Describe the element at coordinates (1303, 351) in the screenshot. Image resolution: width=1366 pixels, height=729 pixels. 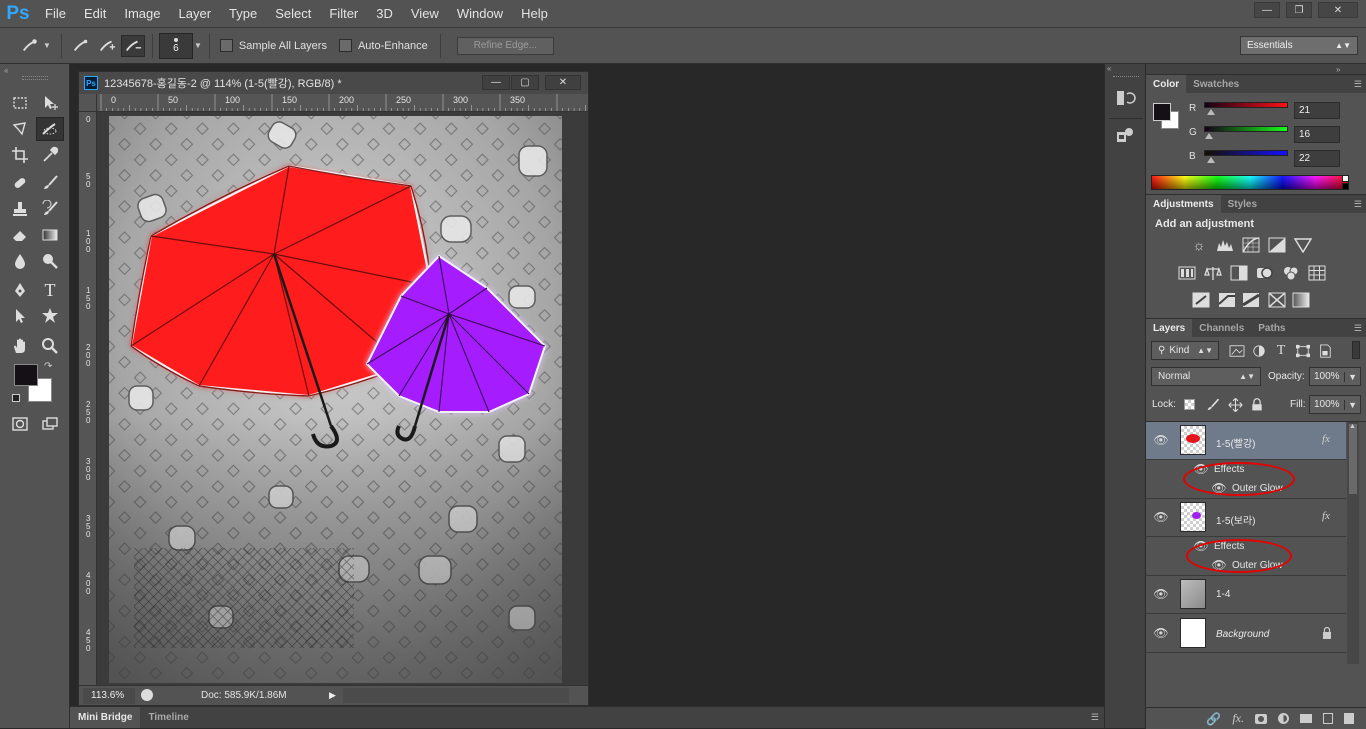
I see `filter-shape-icon` at that location.